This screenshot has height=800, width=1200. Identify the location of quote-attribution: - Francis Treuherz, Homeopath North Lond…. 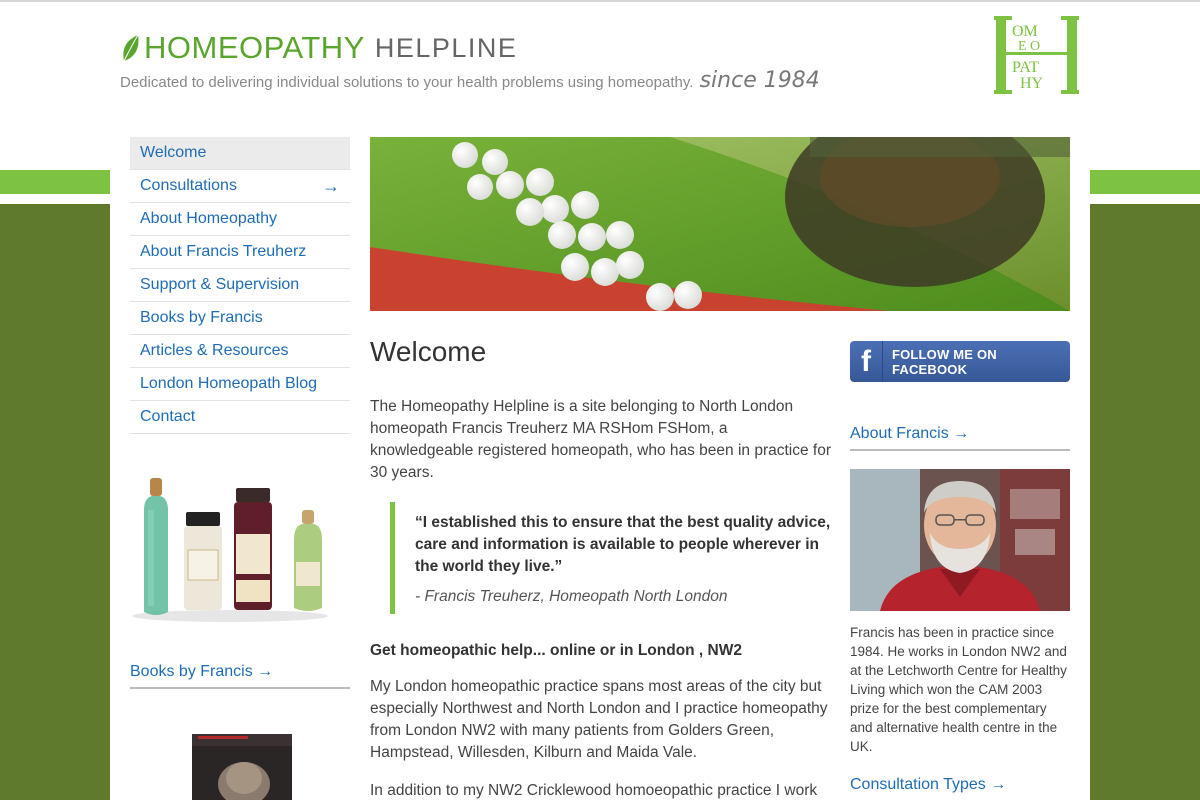
(571, 596).